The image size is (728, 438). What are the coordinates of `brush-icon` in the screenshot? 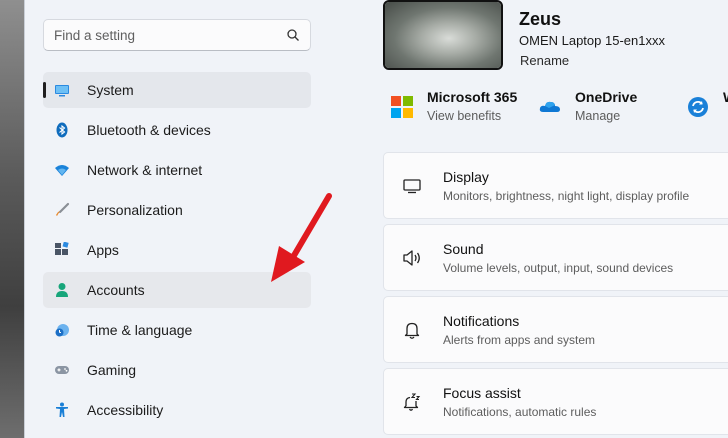 It's located at (62, 210).